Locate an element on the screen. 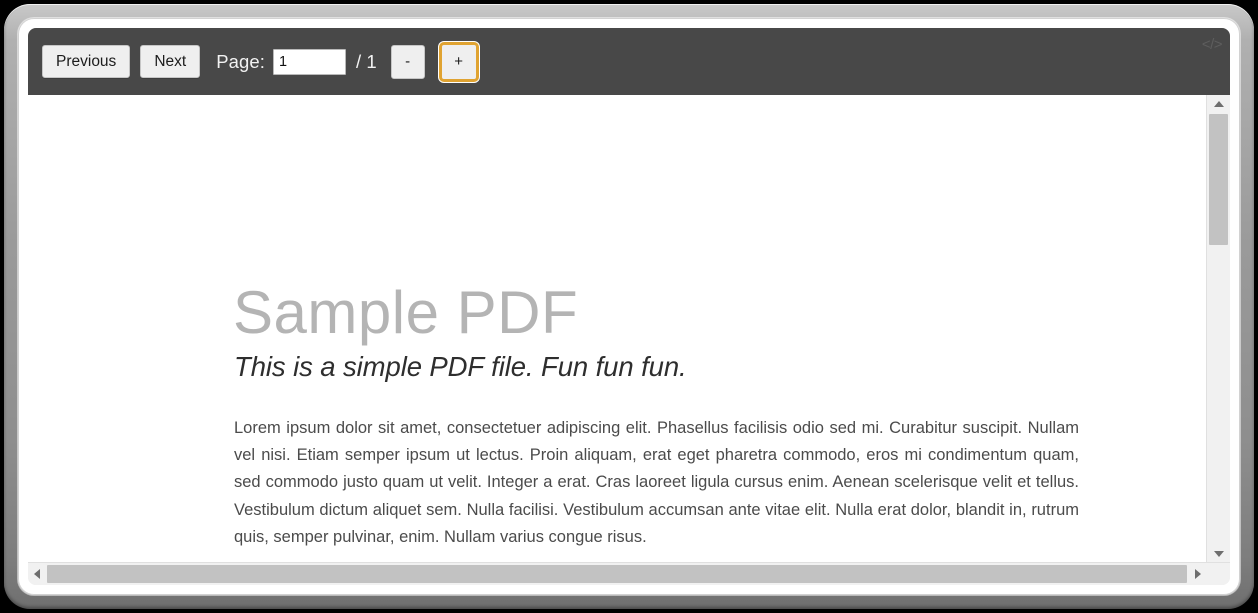 This screenshot has height=613, width=1258. vertical-scrollbar-thumb is located at coordinates (1218, 179).